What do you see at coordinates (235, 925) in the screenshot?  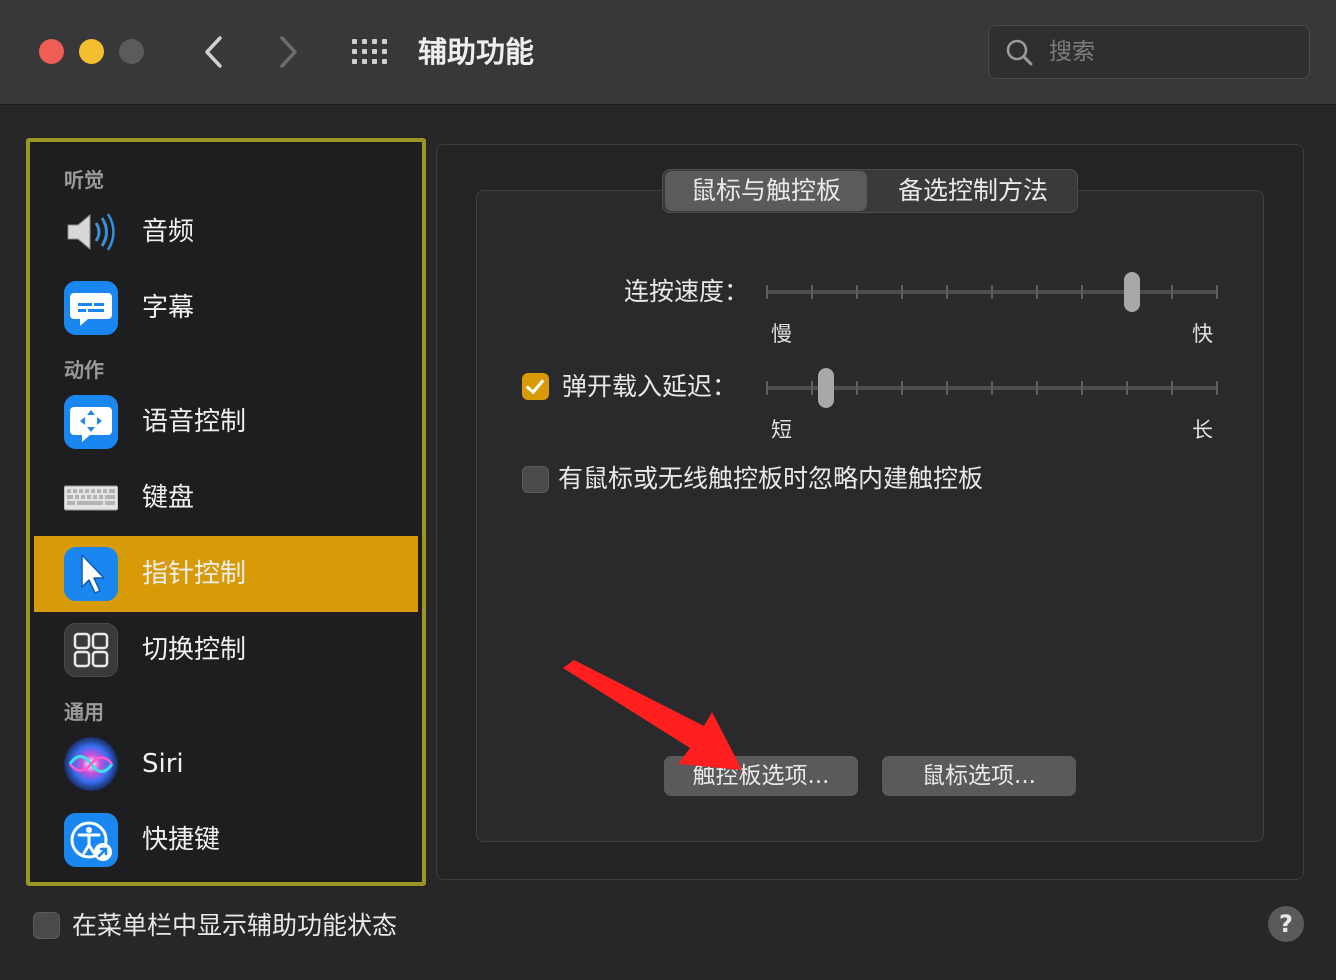 I see `show-status-label: 在菜单栏中显示辅助功能状态` at bounding box center [235, 925].